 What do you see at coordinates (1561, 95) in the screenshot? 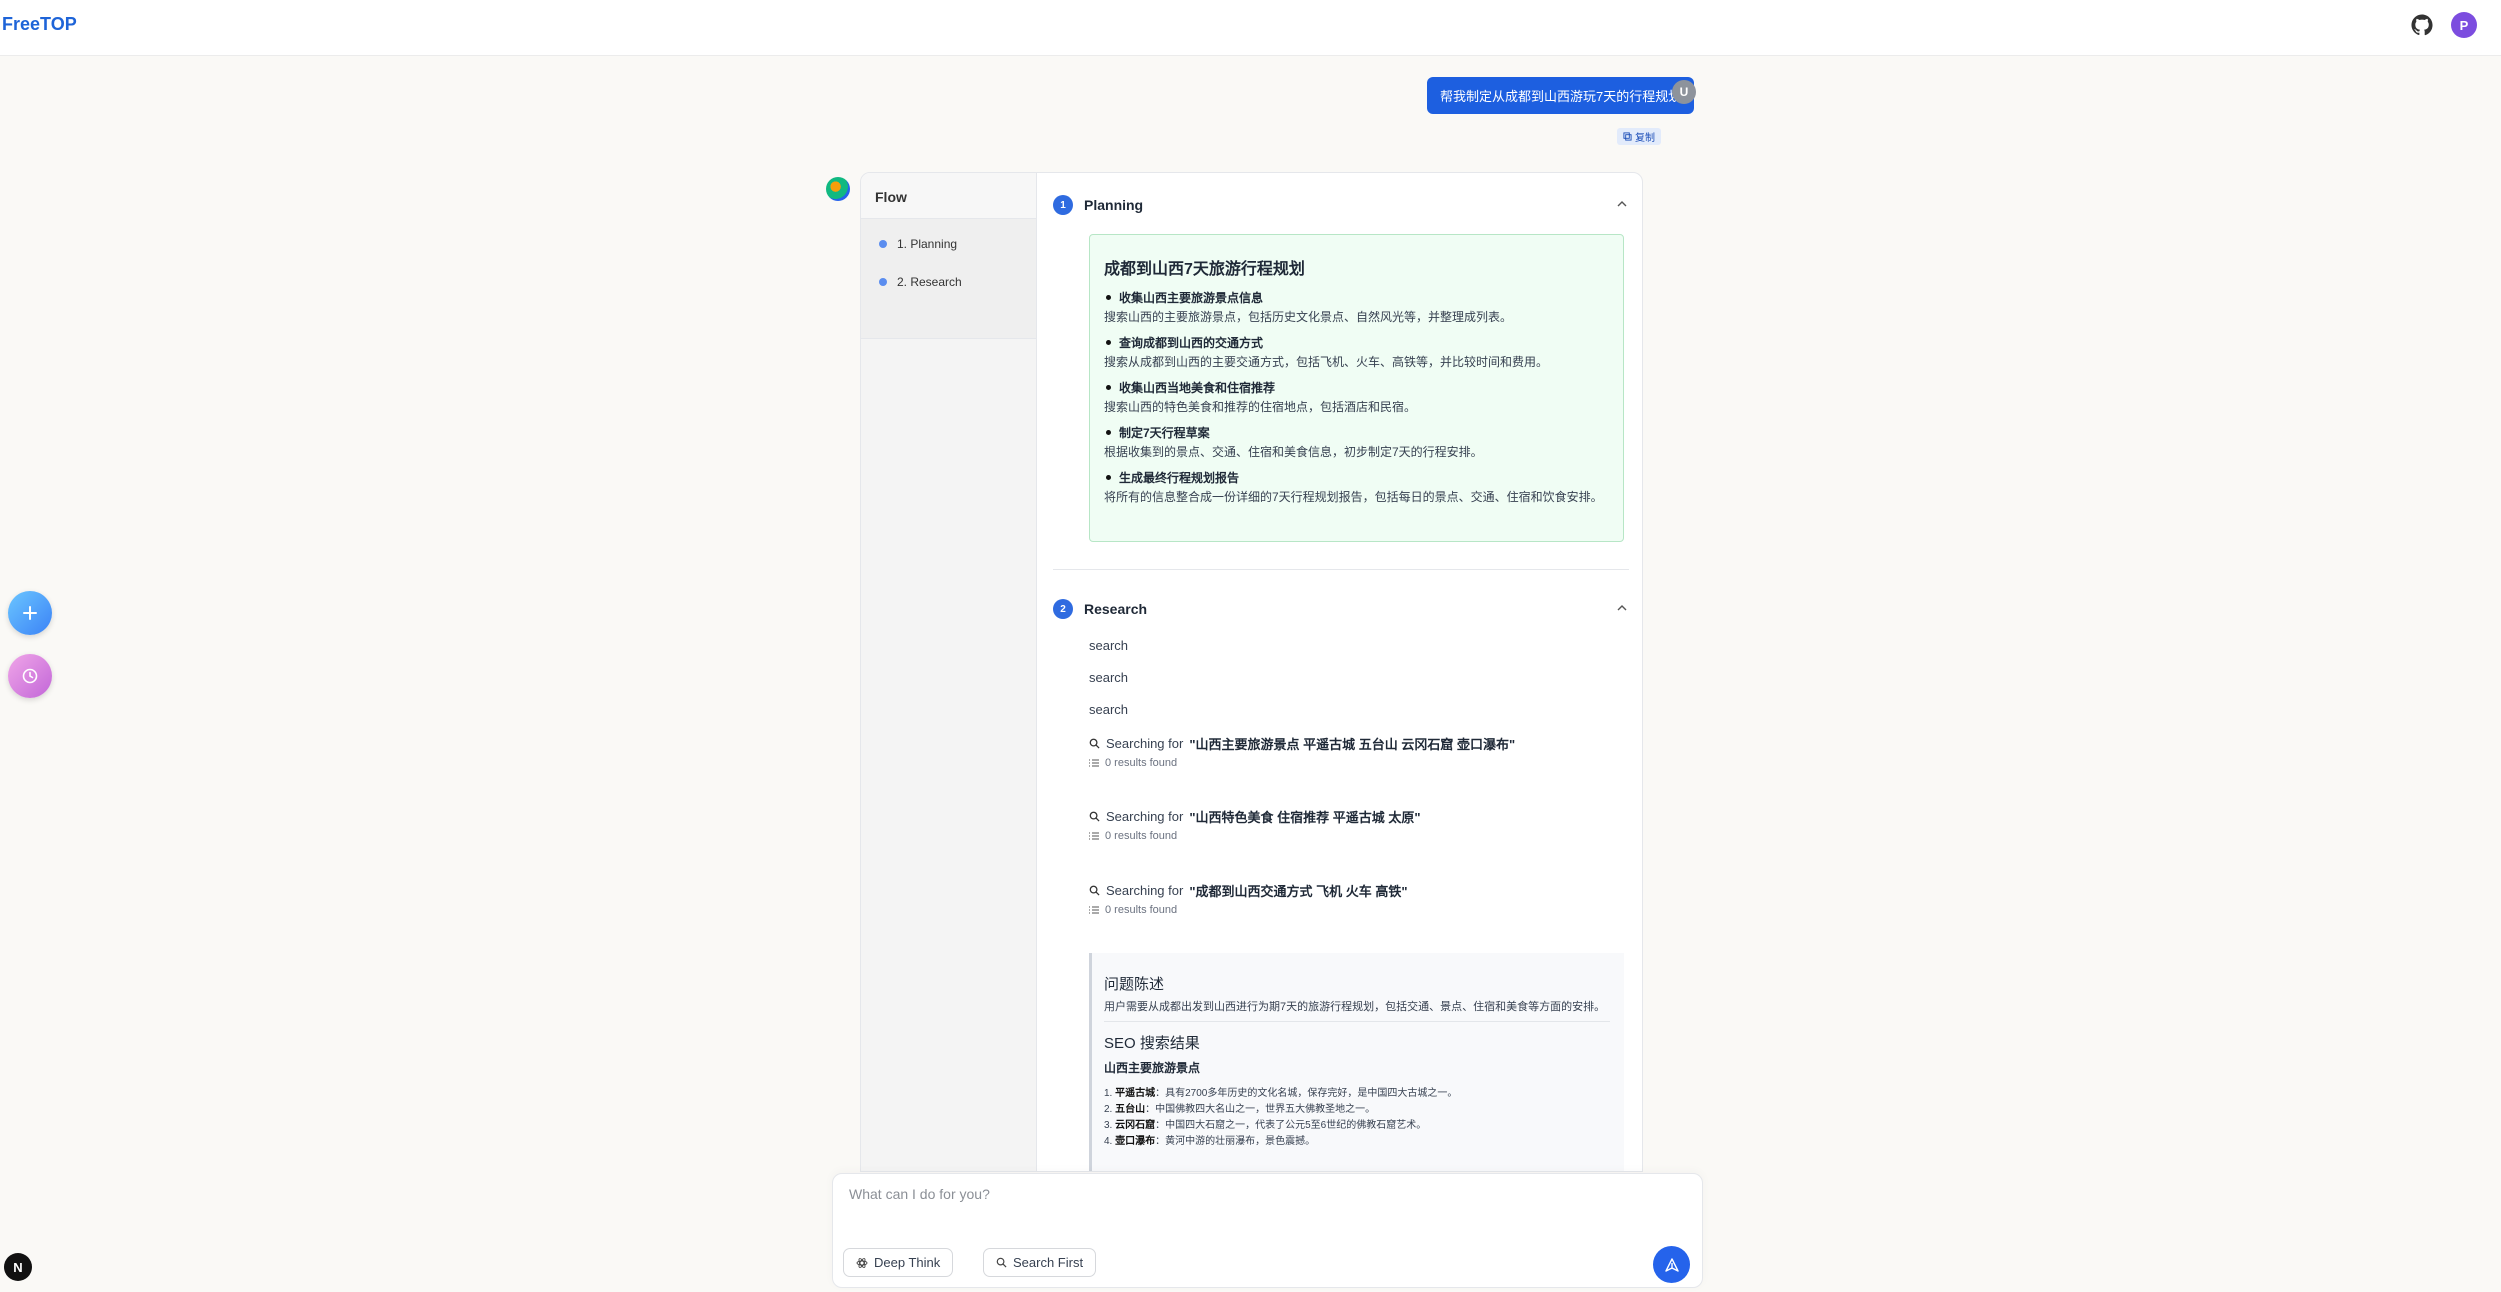
I see `user-message-bubble: 帮我制定从成都到山西游玩7天的行程规划` at bounding box center [1561, 95].